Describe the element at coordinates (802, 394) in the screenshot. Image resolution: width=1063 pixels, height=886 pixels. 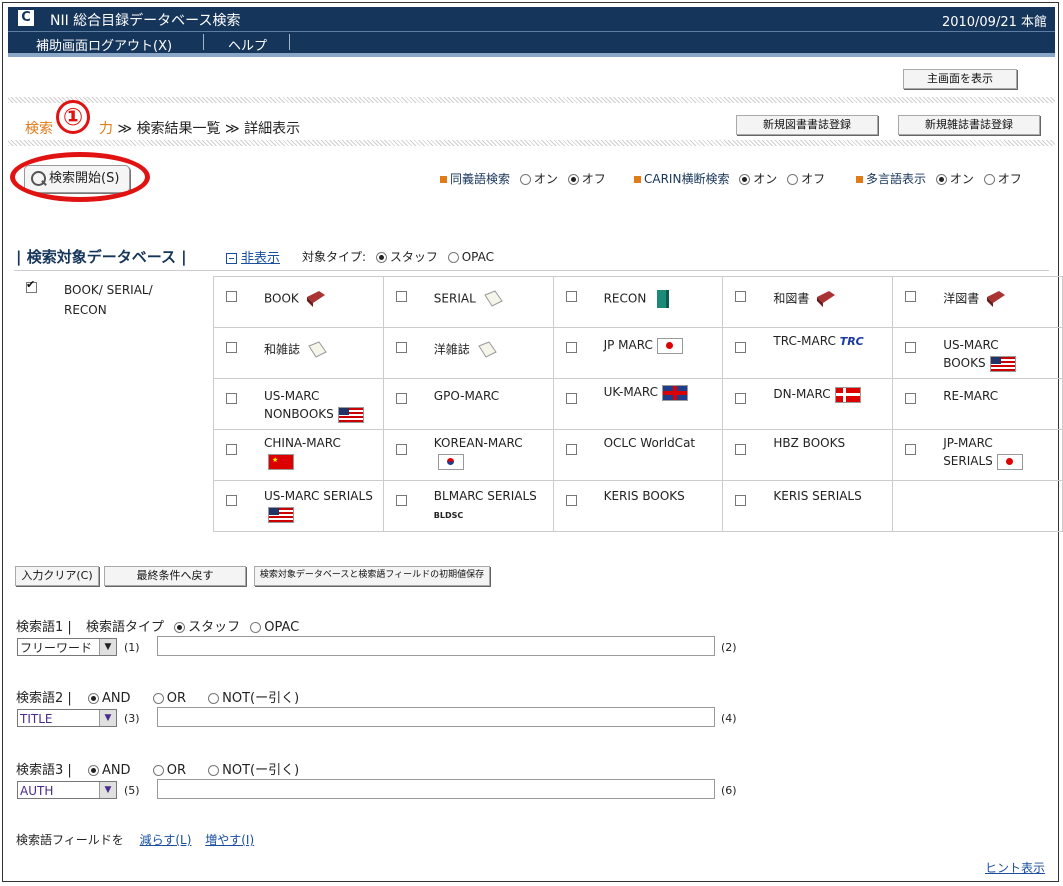
I see `db-label: DN-MARC` at that location.